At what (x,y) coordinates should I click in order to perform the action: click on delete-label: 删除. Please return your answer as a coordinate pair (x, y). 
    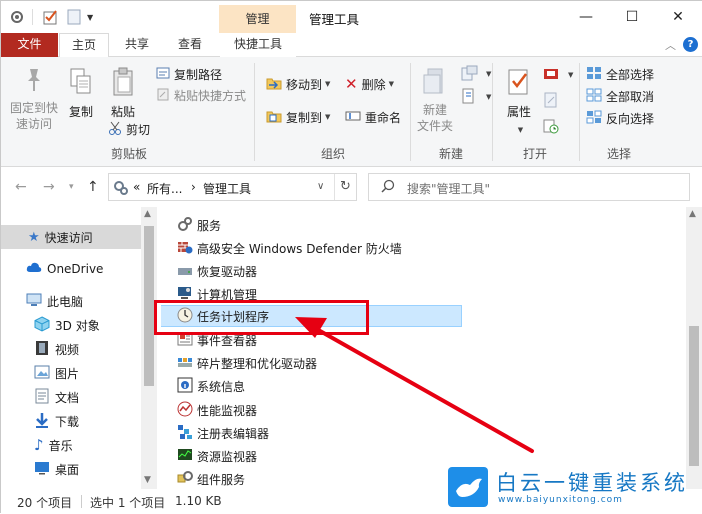
    Looking at the image, I should click on (373, 84).